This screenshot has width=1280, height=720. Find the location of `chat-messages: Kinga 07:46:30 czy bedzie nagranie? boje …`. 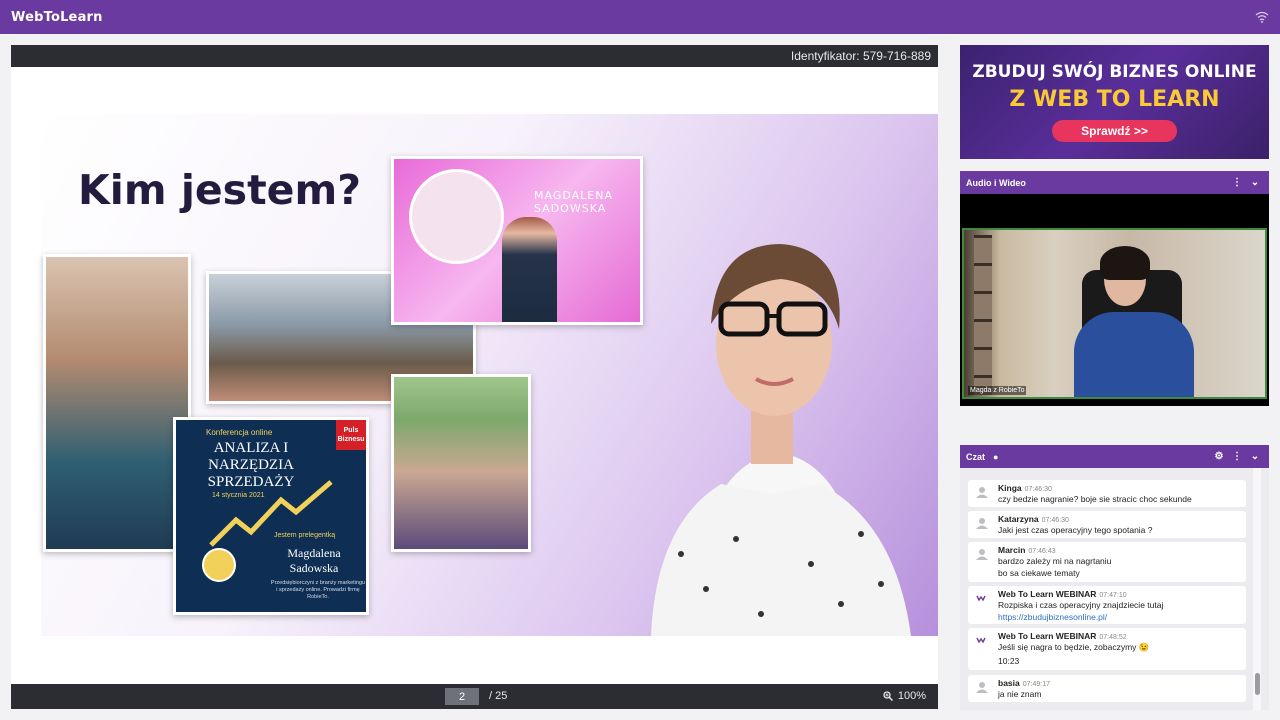

chat-messages: Kinga 07:46:30 czy bedzie nagranie? boje … is located at coordinates (1114, 589).